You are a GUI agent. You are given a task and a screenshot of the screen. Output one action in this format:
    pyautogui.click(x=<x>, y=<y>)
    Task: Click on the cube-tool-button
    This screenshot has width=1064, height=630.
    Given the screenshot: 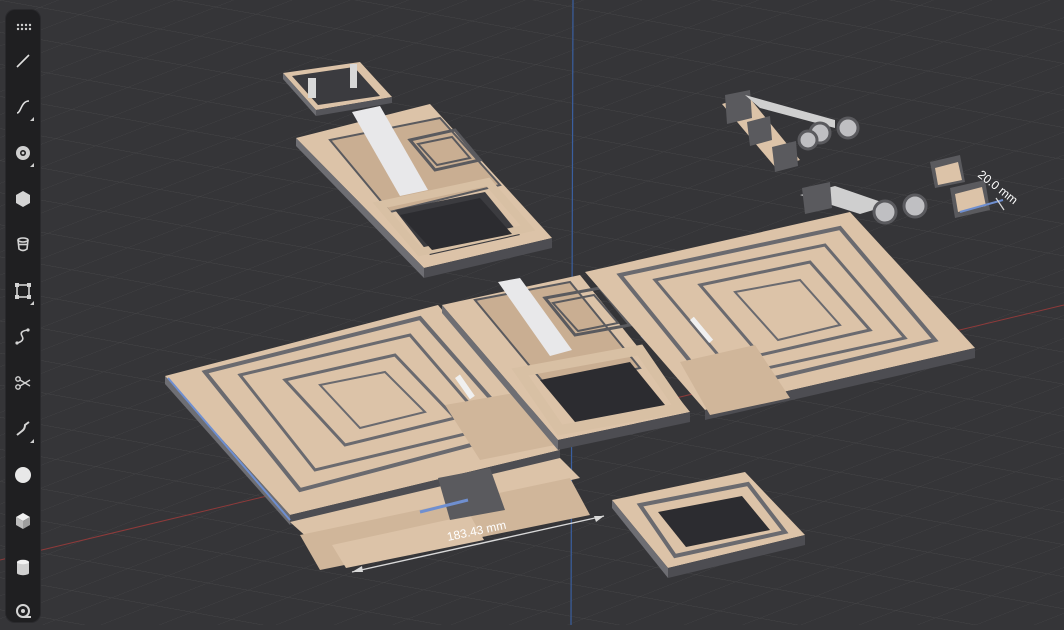 What is the action you would take?
    pyautogui.click(x=23, y=523)
    